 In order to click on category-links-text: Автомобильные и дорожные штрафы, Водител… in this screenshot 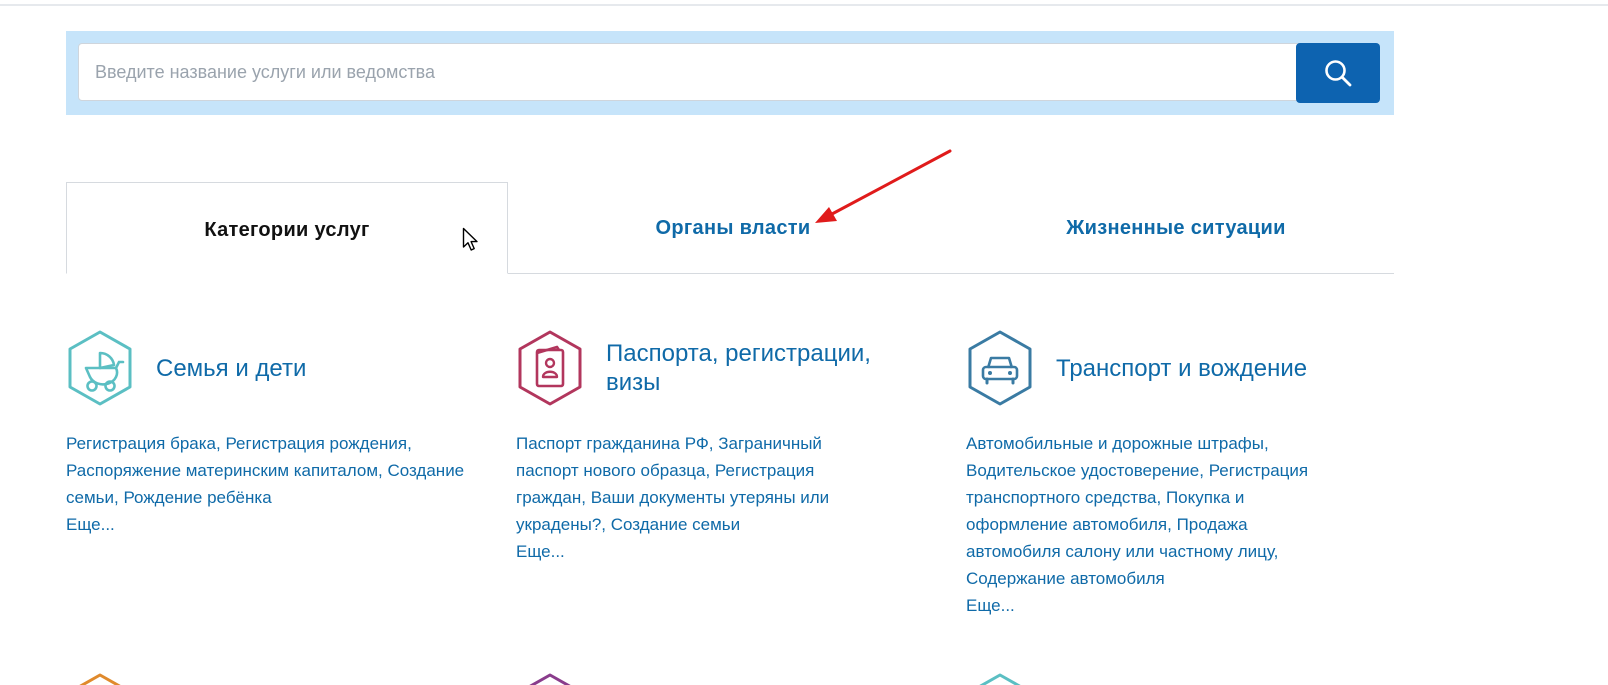, I will do `click(1137, 511)`.